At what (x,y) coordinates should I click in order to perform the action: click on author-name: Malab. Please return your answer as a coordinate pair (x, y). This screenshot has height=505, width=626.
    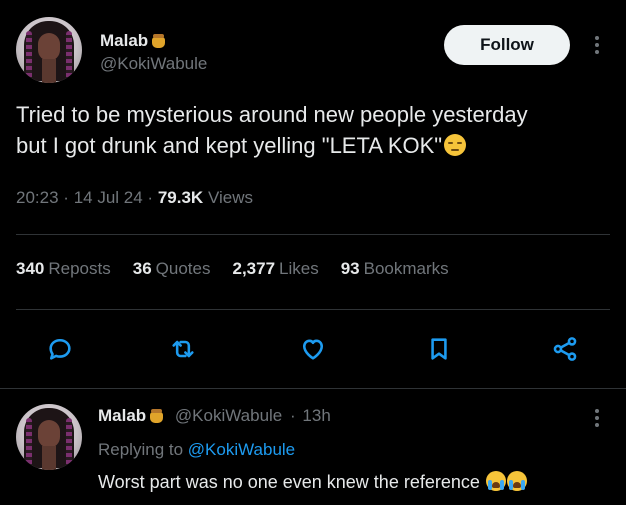
    Looking at the image, I should click on (133, 41).